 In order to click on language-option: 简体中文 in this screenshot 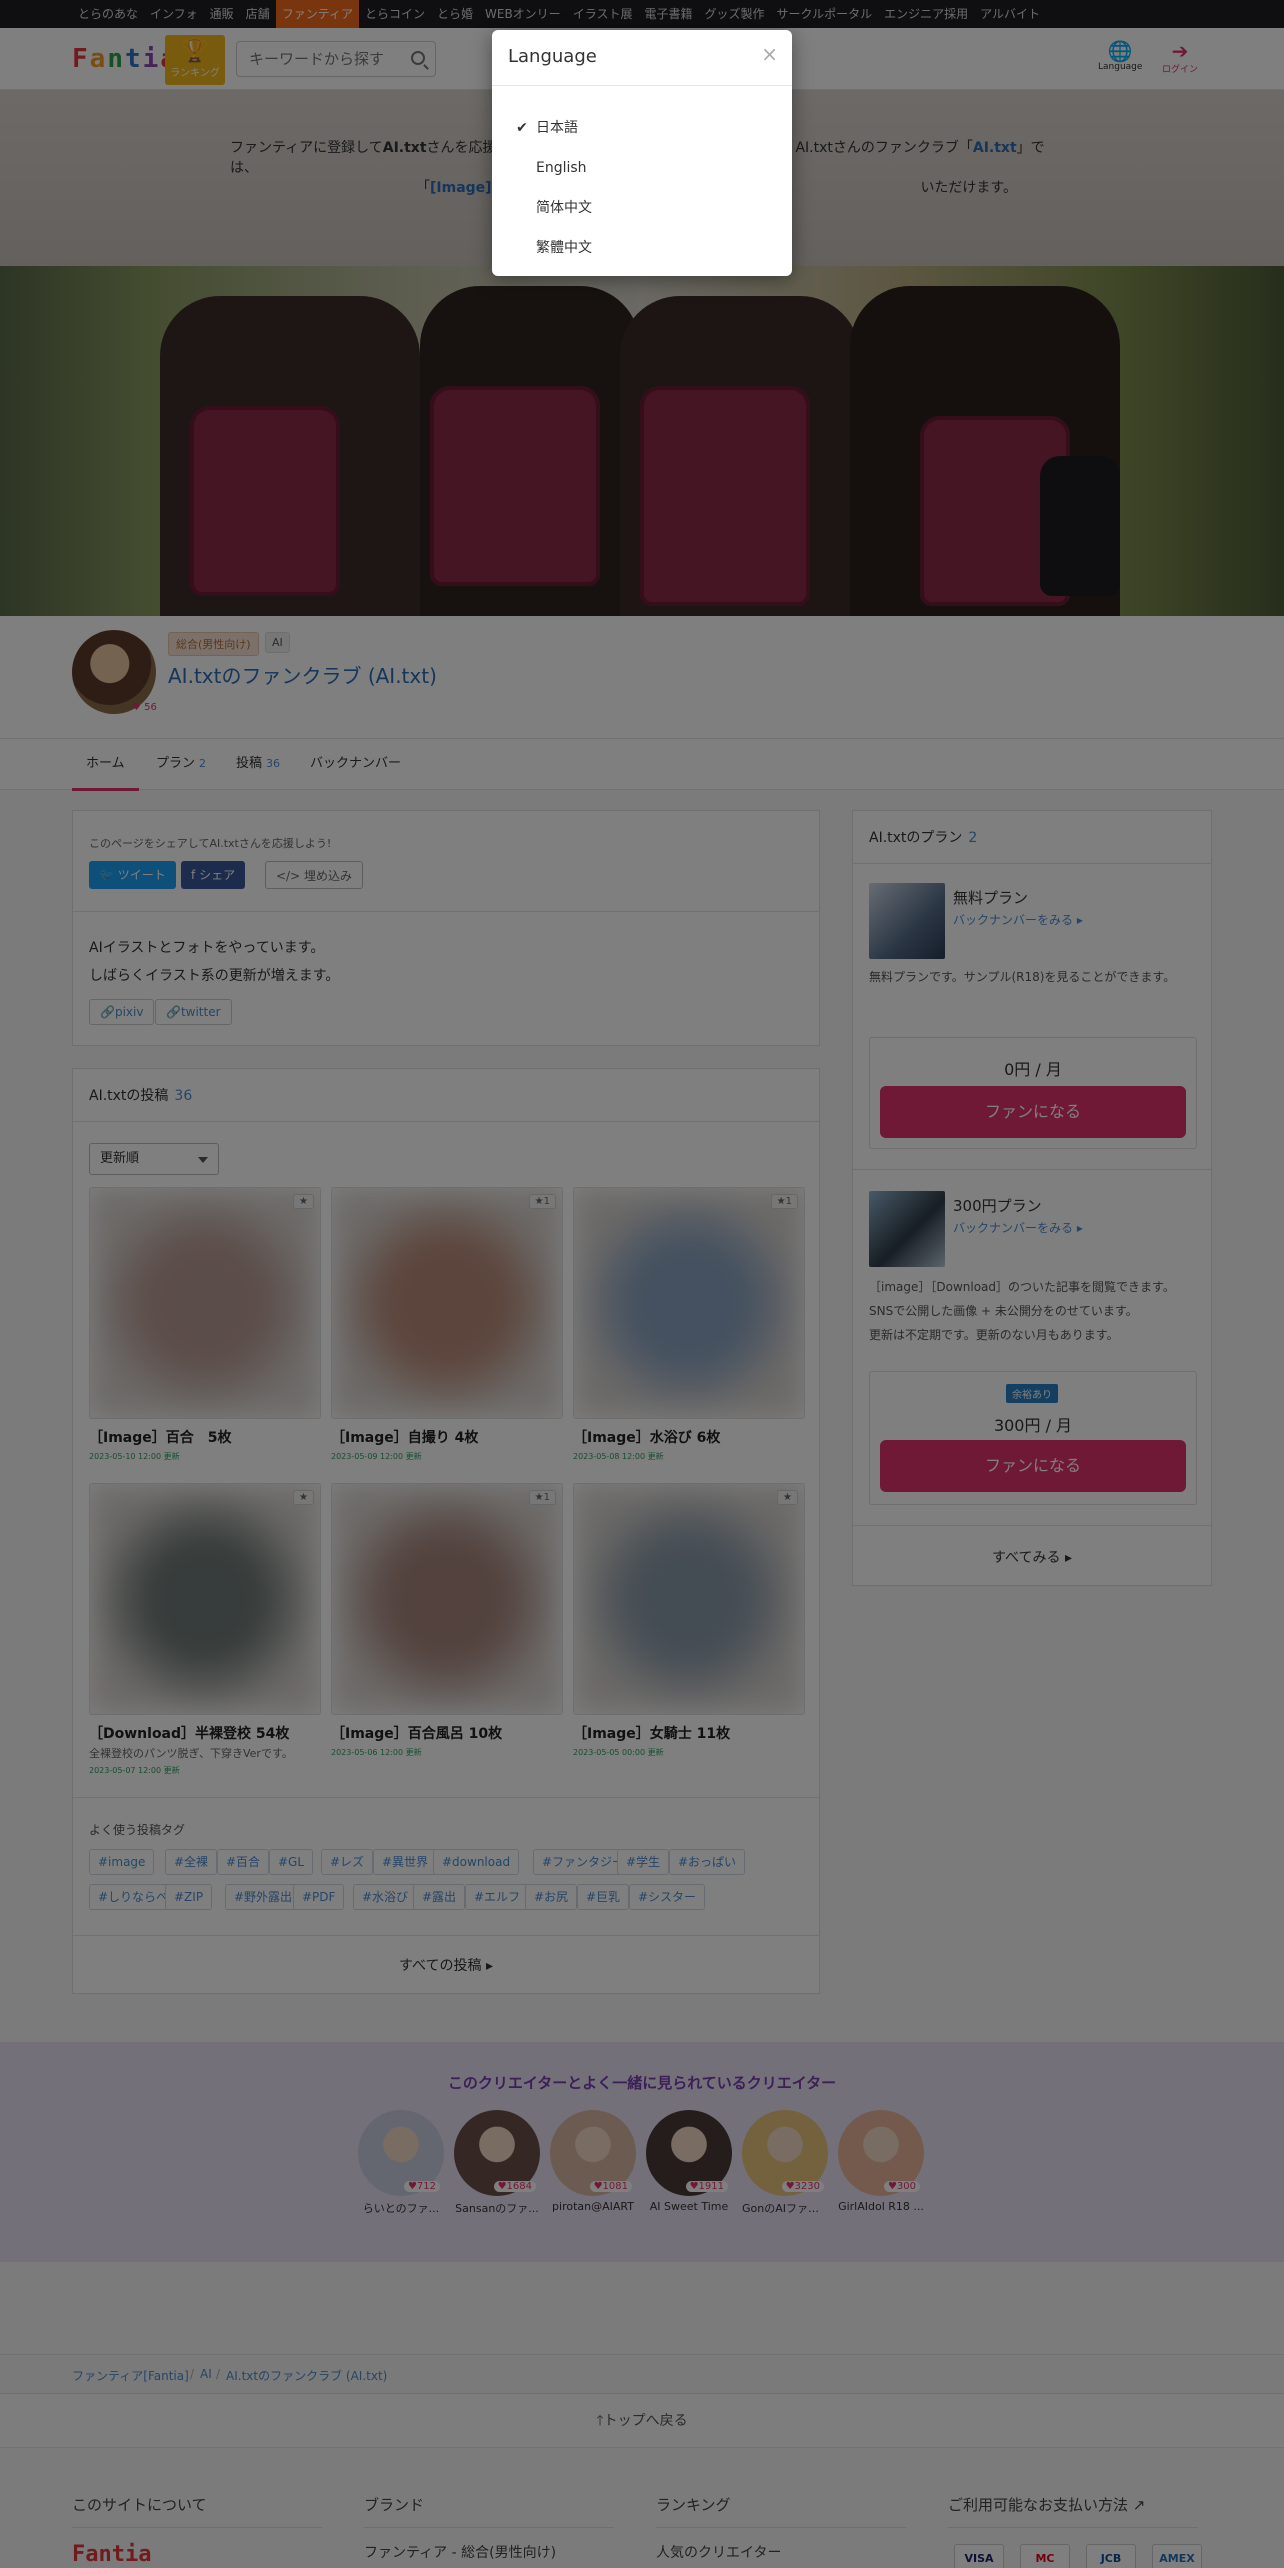, I will do `click(642, 208)`.